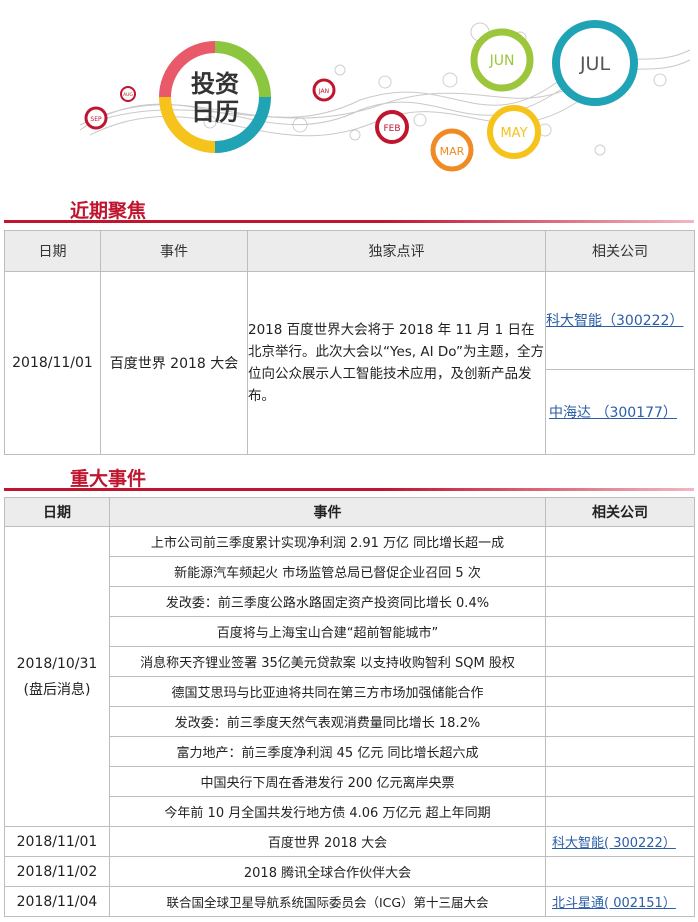 This screenshot has height=922, width=698. I want to click on focus-company-cell: 中海达 （300177）, so click(620, 412).